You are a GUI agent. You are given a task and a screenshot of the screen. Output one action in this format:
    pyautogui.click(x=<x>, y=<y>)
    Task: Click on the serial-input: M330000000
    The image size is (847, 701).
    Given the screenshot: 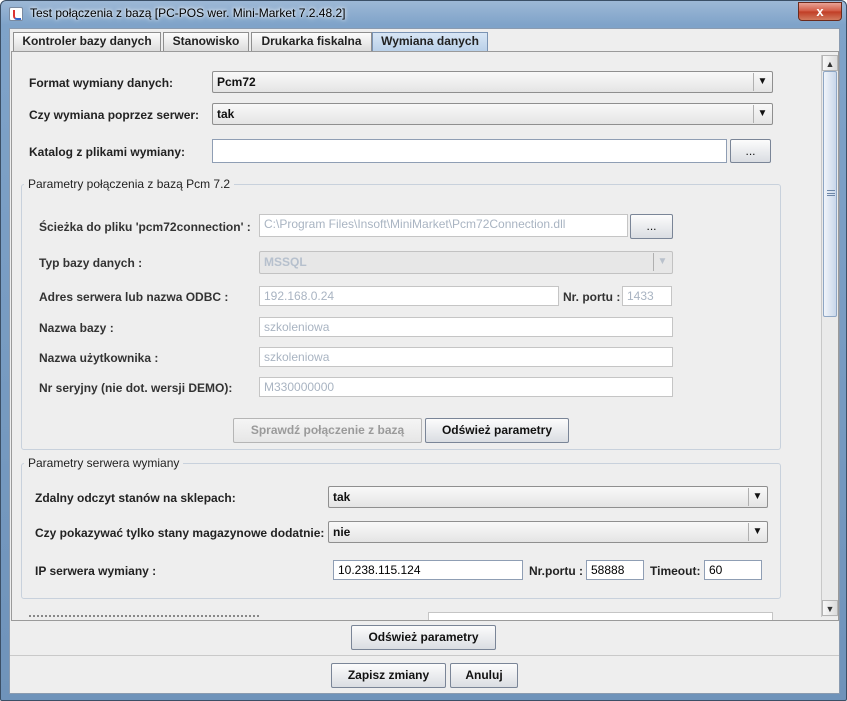 What is the action you would take?
    pyautogui.click(x=466, y=387)
    